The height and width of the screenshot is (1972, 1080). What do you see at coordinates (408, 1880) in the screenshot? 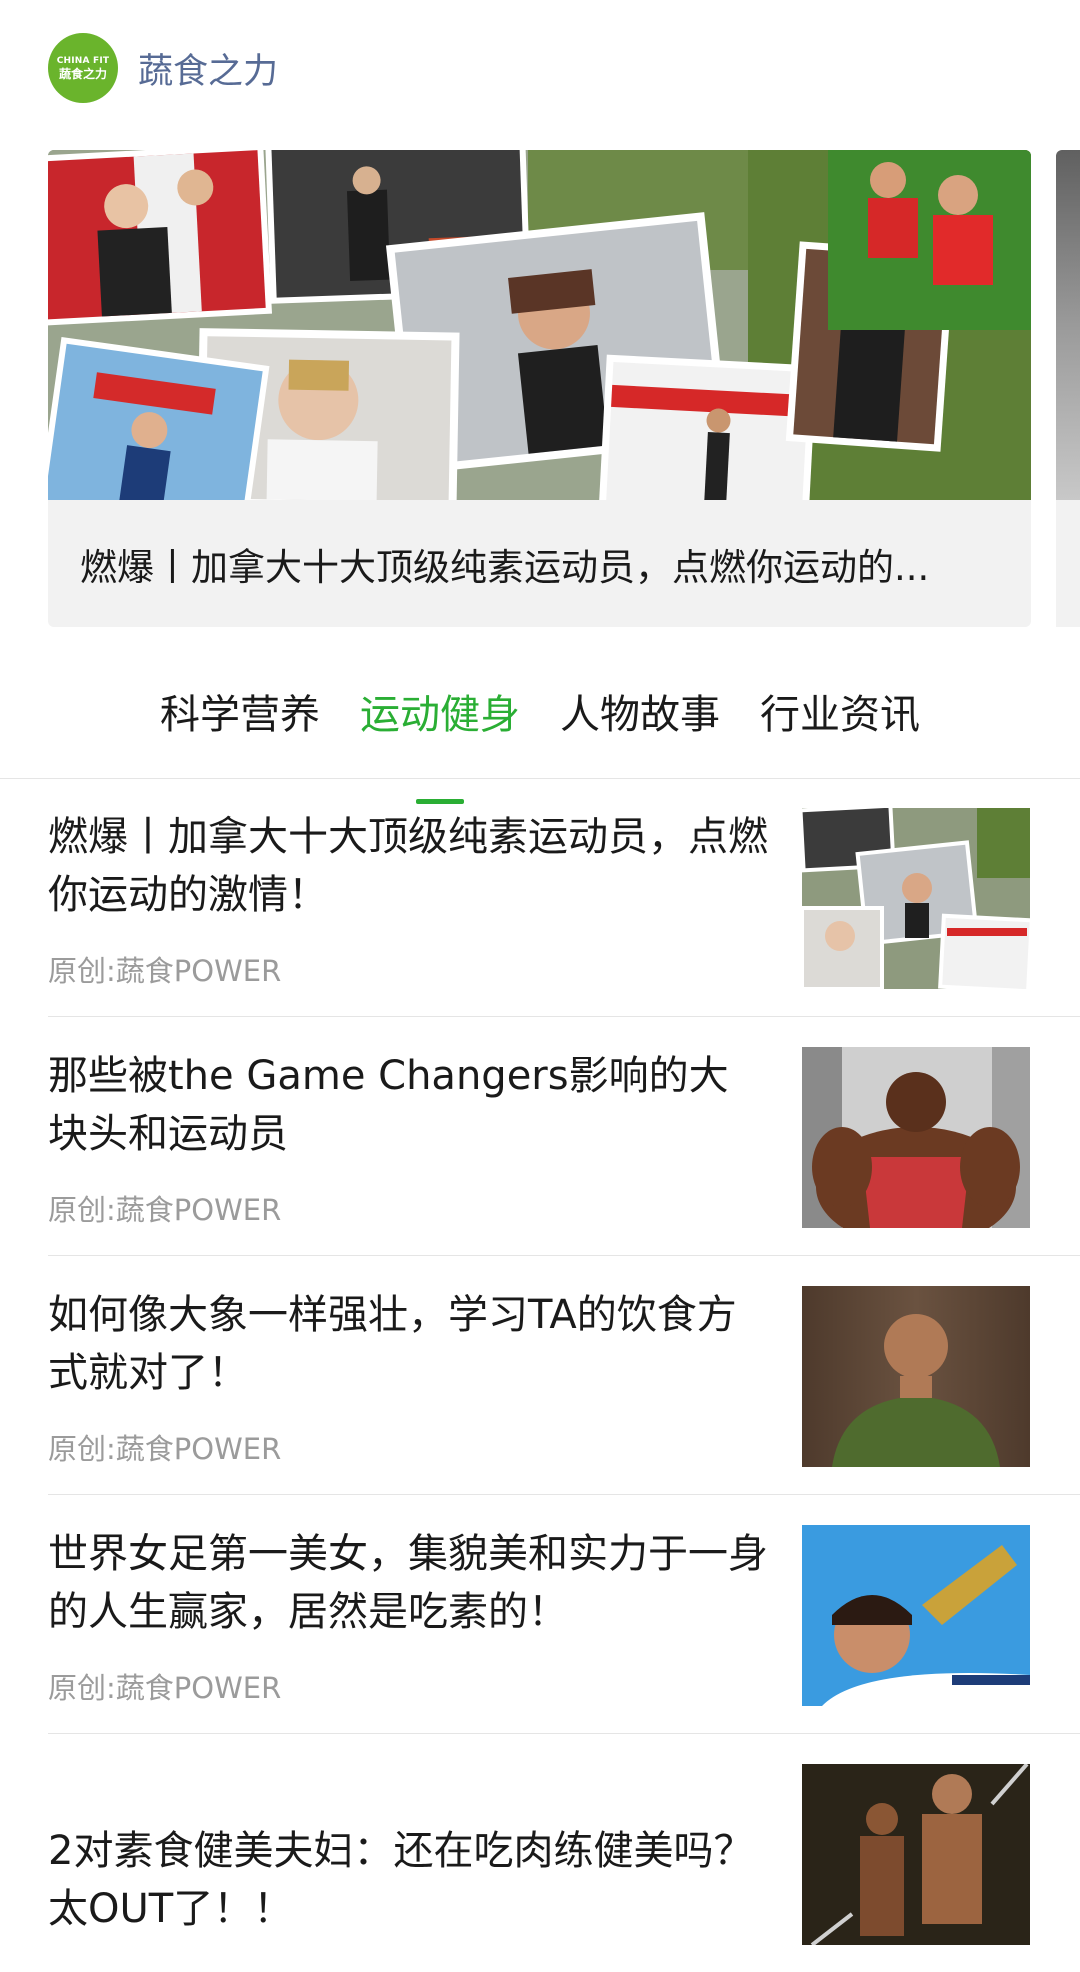
I see `article-title: 2对素食健美夫妇：还在吃肉练健美吗？太OUT了！！` at bounding box center [408, 1880].